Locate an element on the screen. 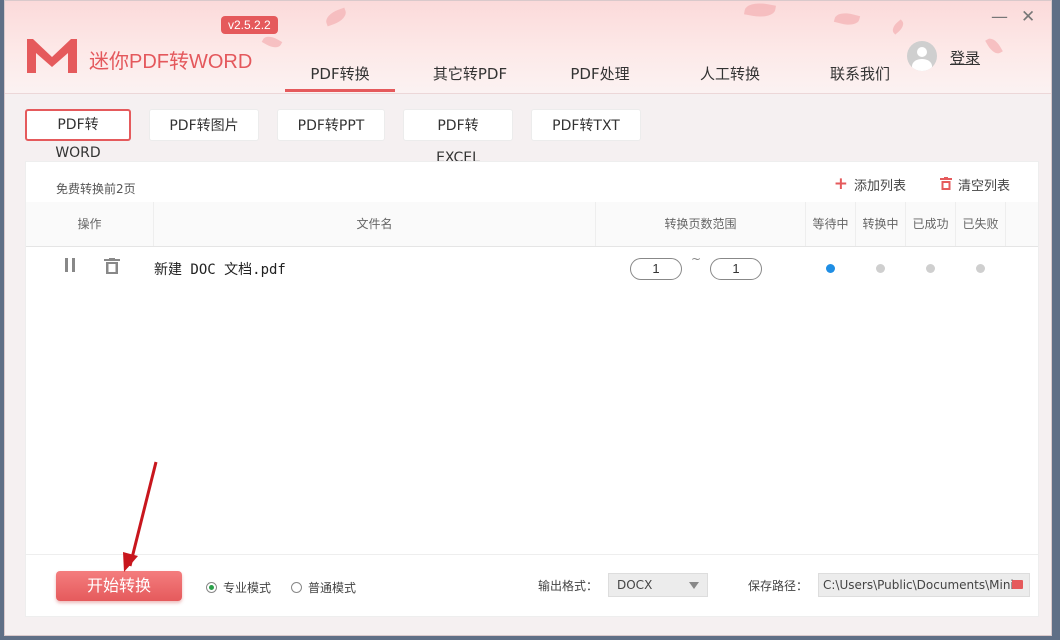 The height and width of the screenshot is (640, 1060). subtab-pdf-to-ppt: PDF转PPT is located at coordinates (331, 125).